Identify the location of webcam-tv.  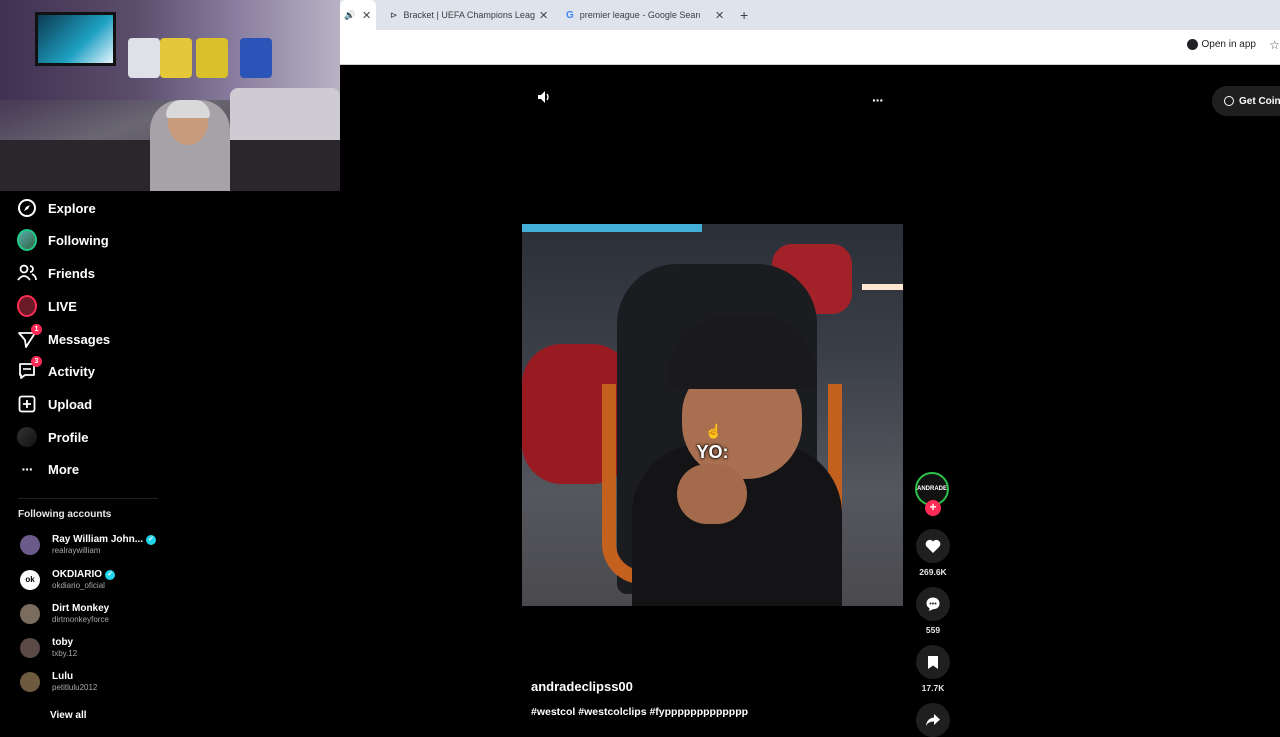
(75, 39).